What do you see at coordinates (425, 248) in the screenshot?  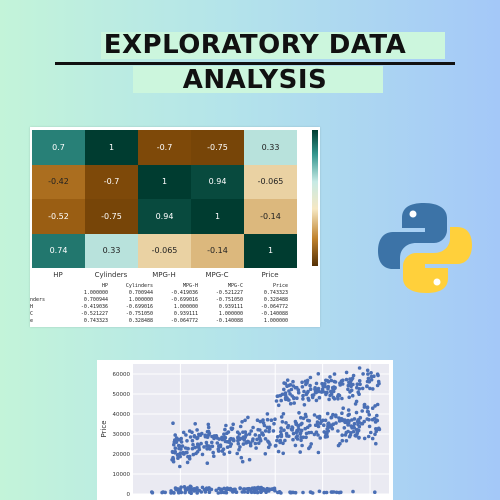 I see `python-logo-icon` at bounding box center [425, 248].